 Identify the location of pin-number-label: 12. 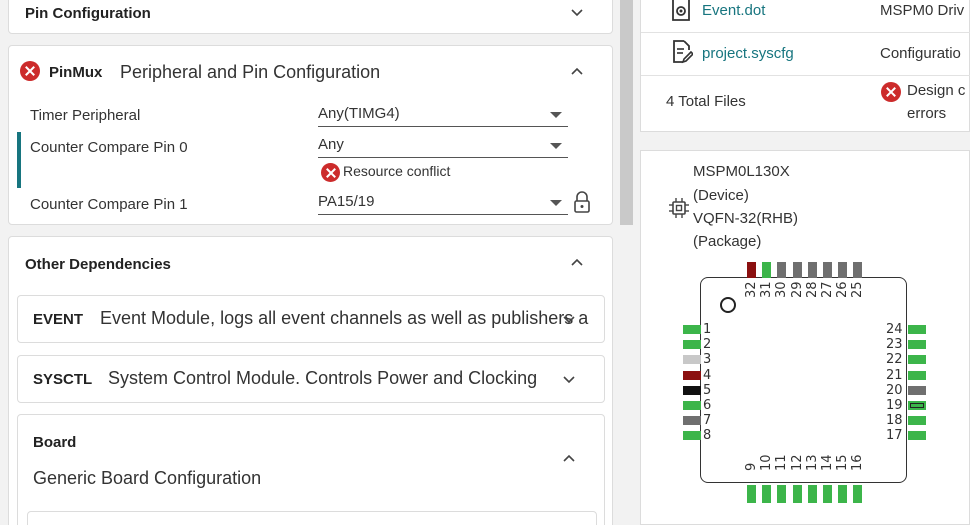
(797, 462).